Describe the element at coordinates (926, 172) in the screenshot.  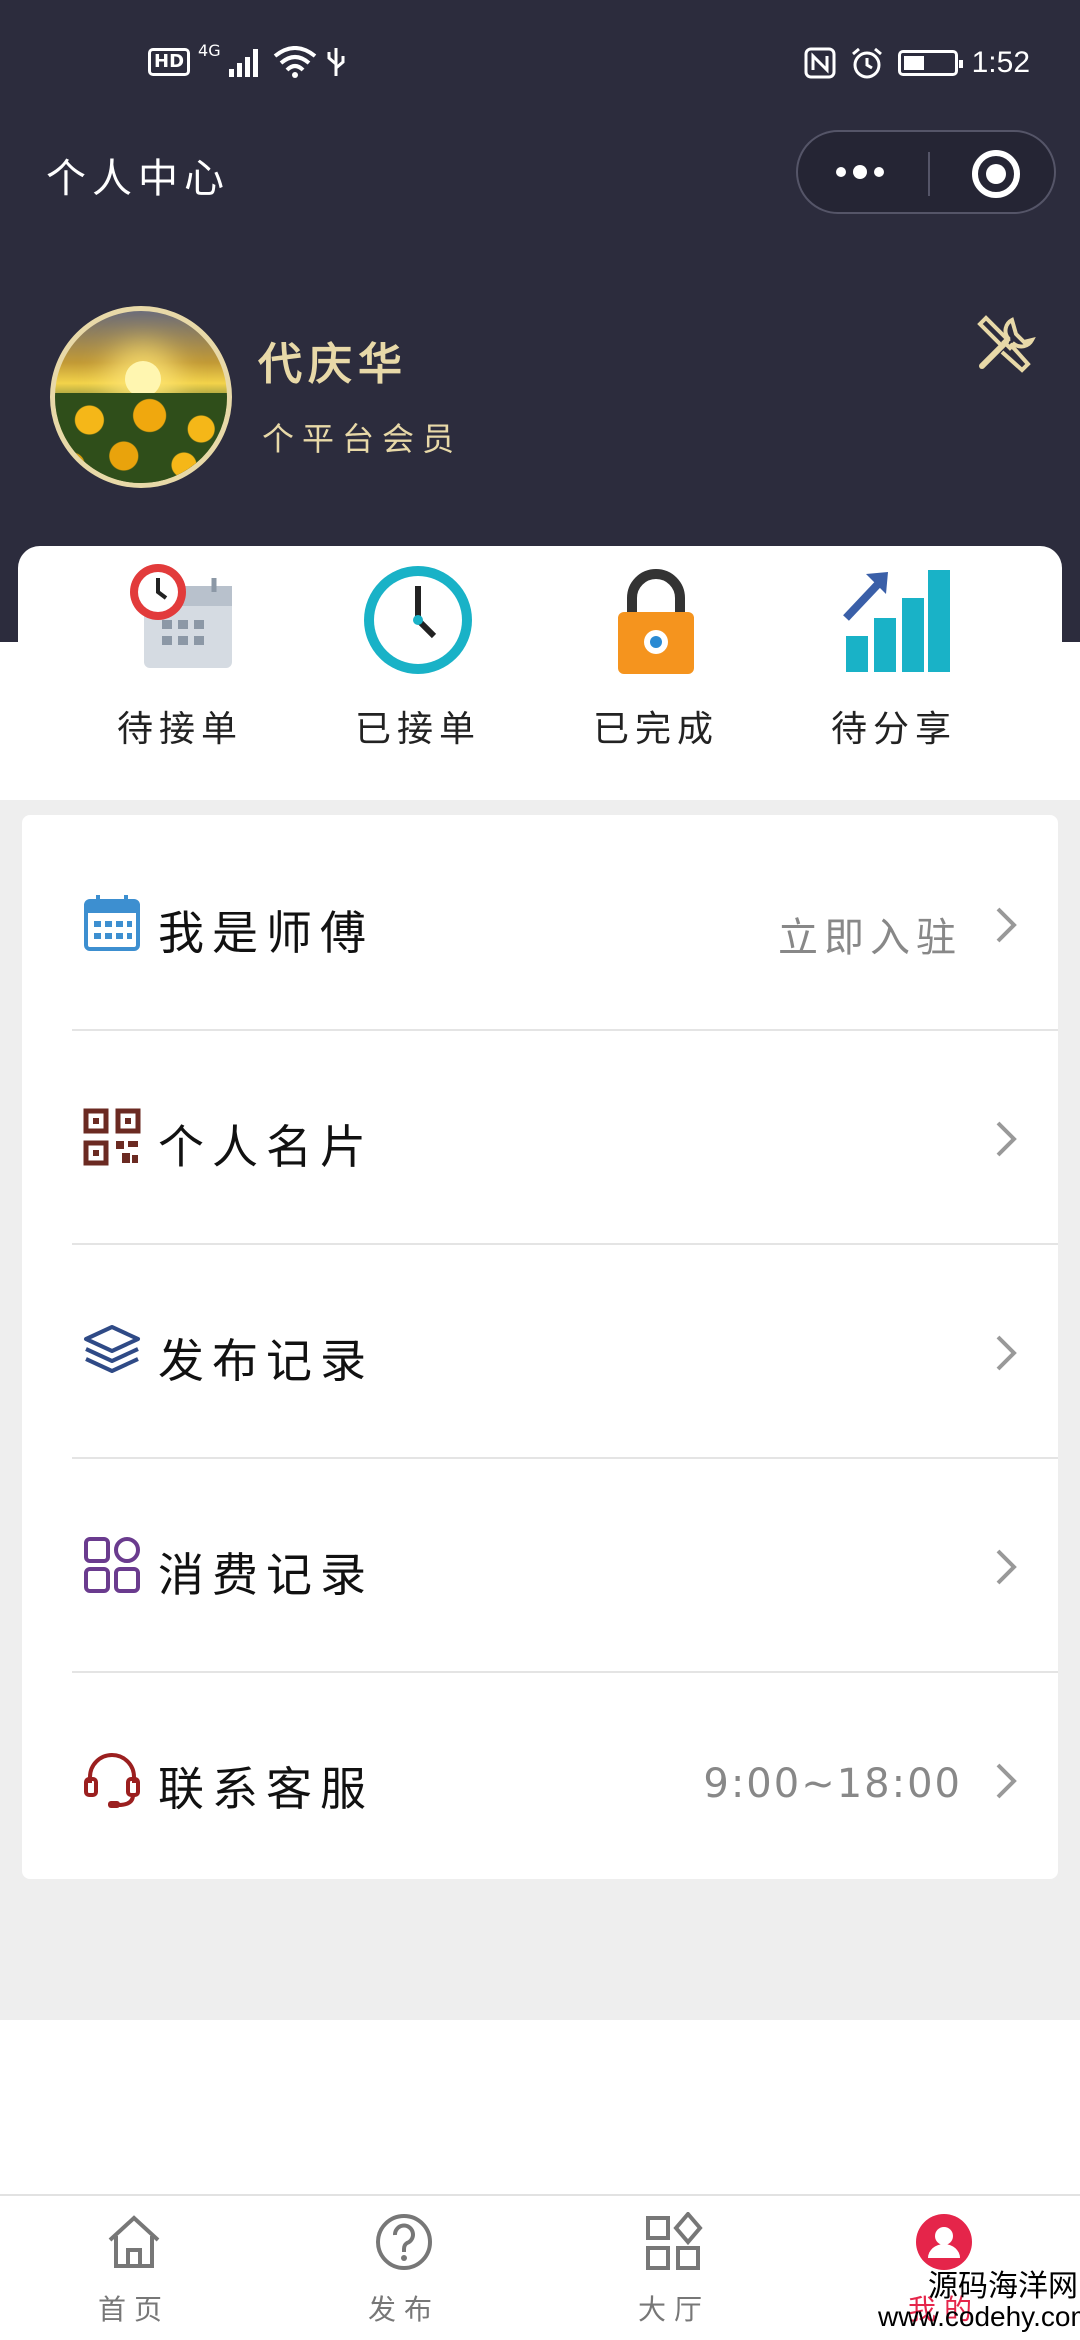
I see `miniprogram-capsule` at that location.